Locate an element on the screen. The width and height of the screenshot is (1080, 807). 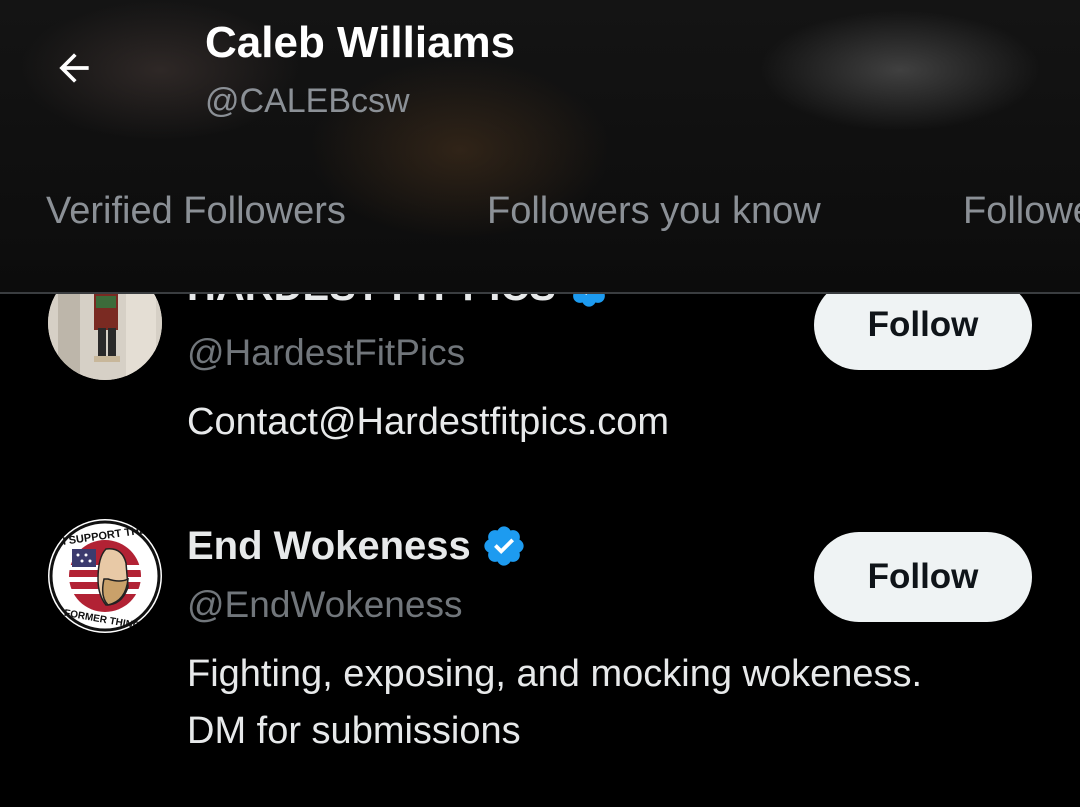
verified-badge-icon is located at coordinates (504, 546).